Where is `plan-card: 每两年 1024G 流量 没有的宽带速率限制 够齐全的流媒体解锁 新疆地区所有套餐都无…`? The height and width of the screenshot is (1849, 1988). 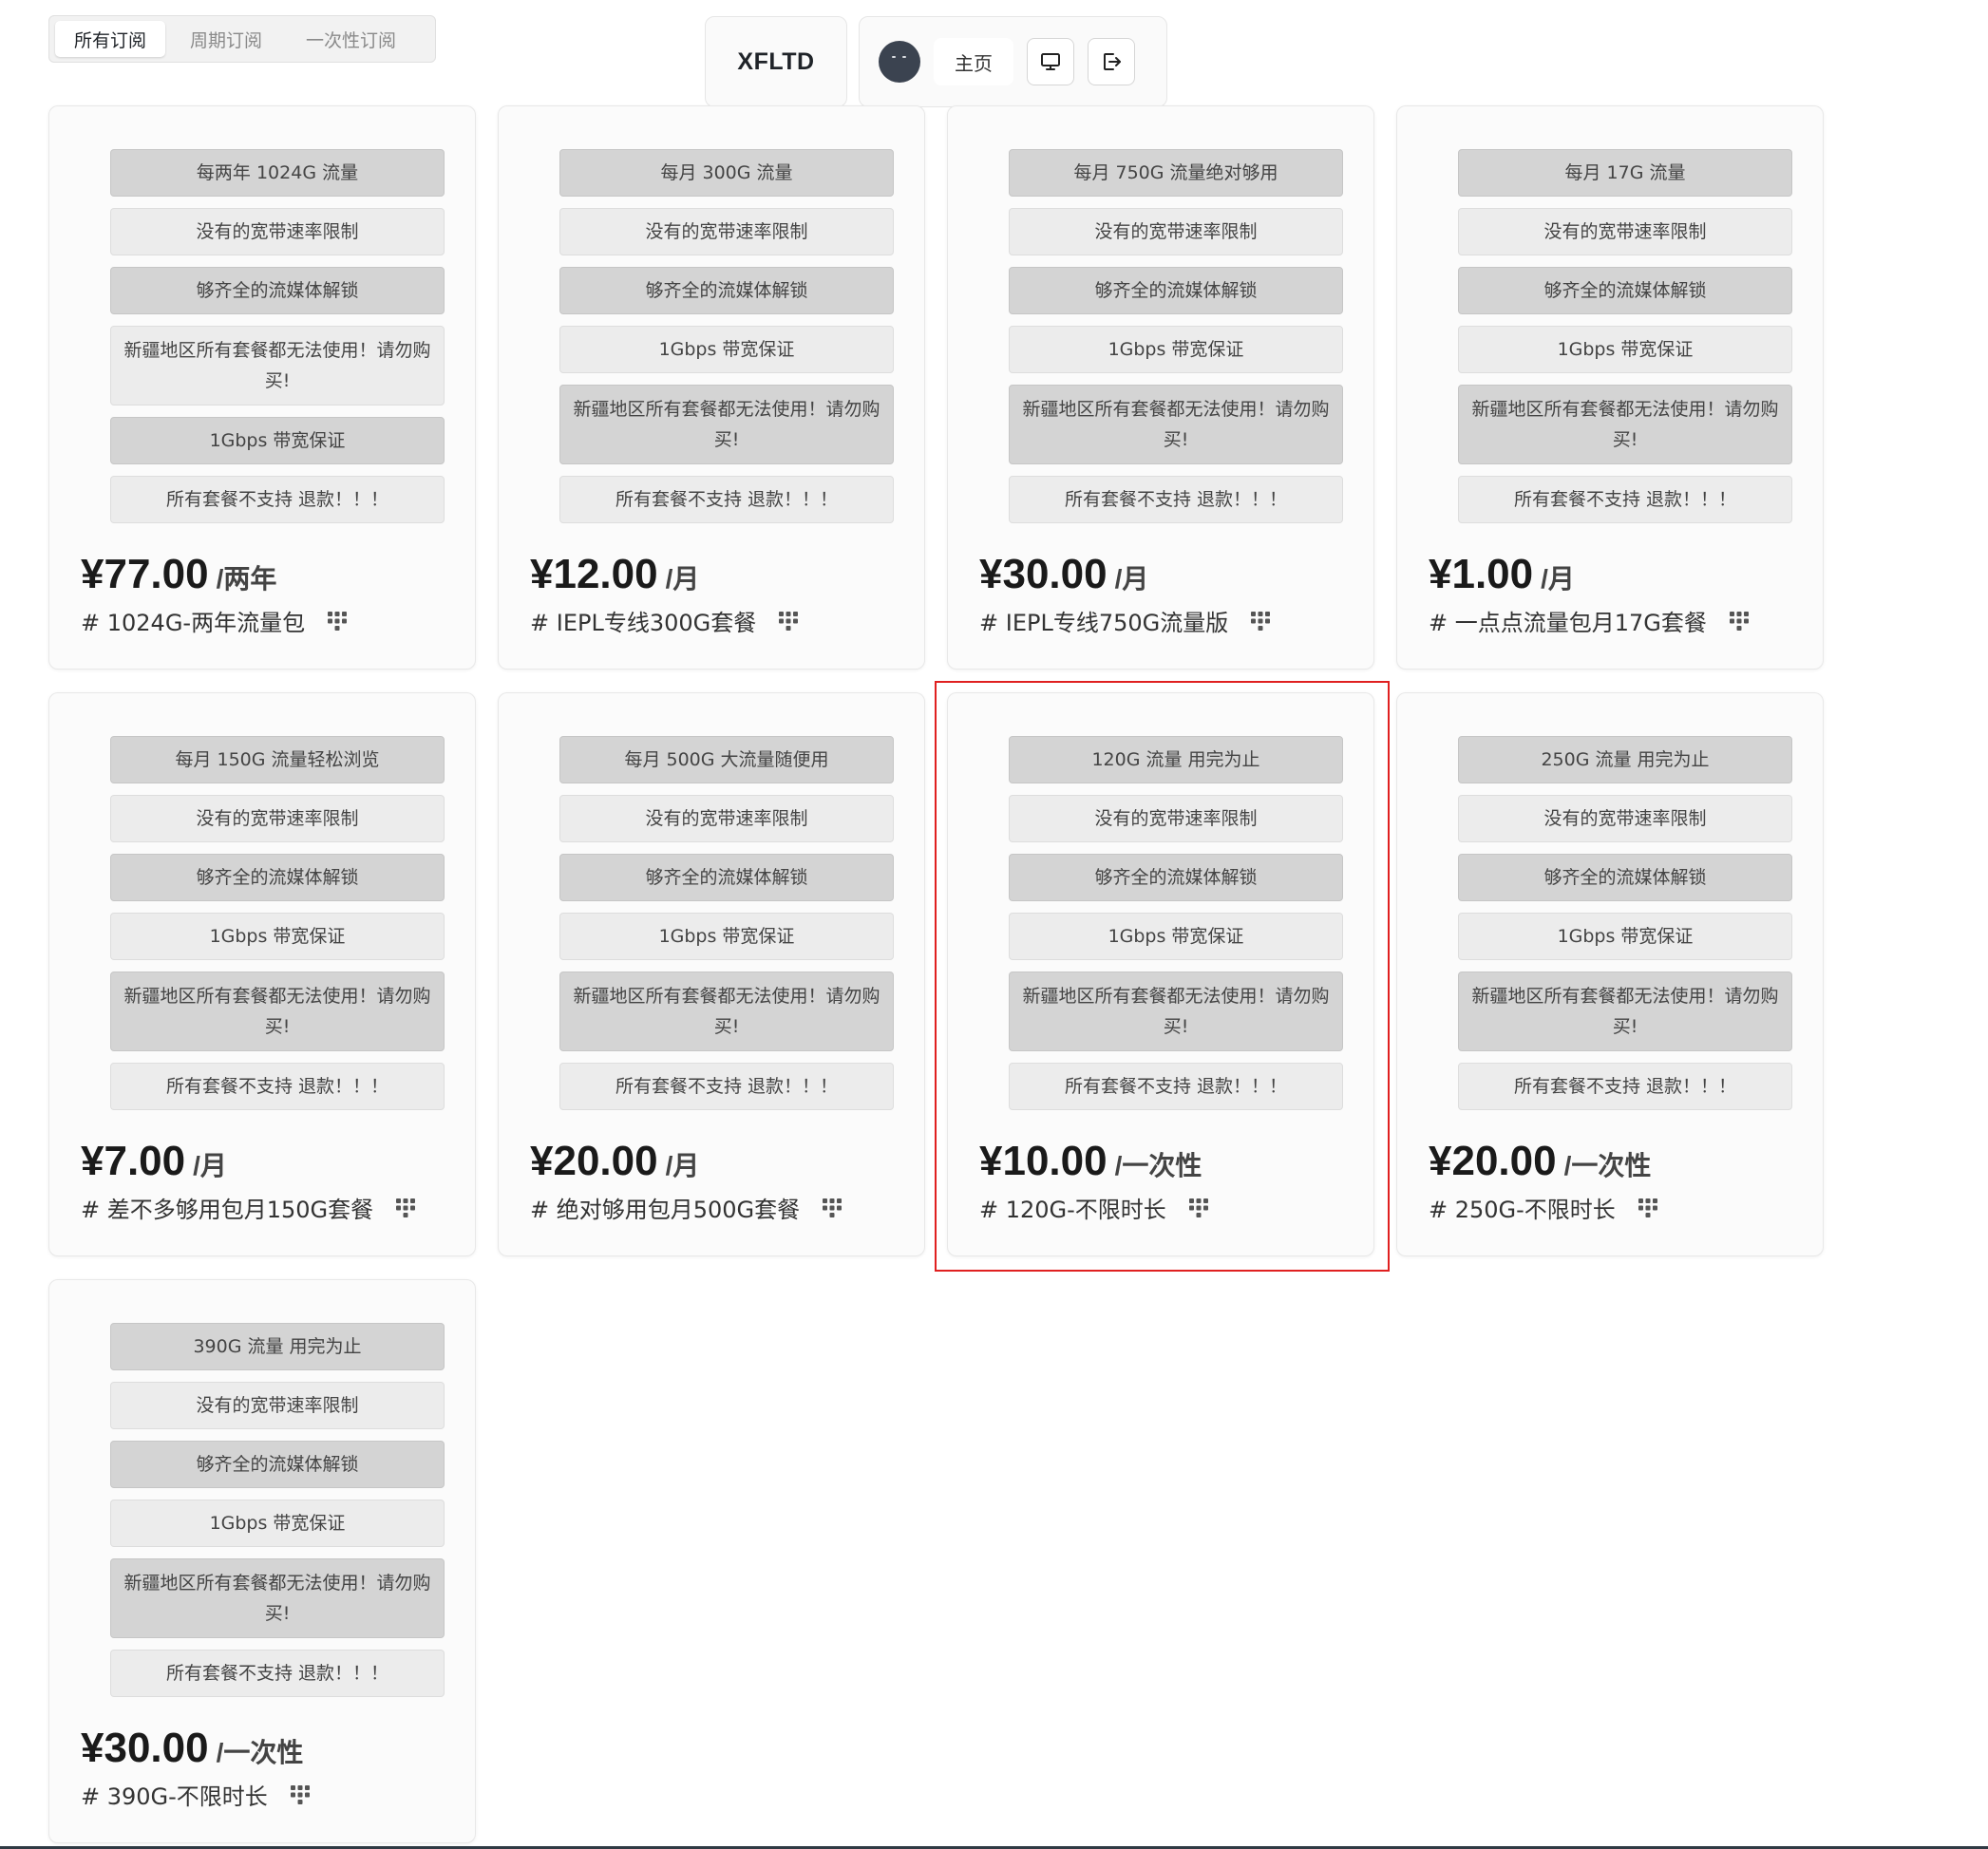 plan-card: 每两年 1024G 流量 没有的宽带速率限制 够齐全的流媒体解锁 新疆地区所有套餐都无… is located at coordinates (262, 387).